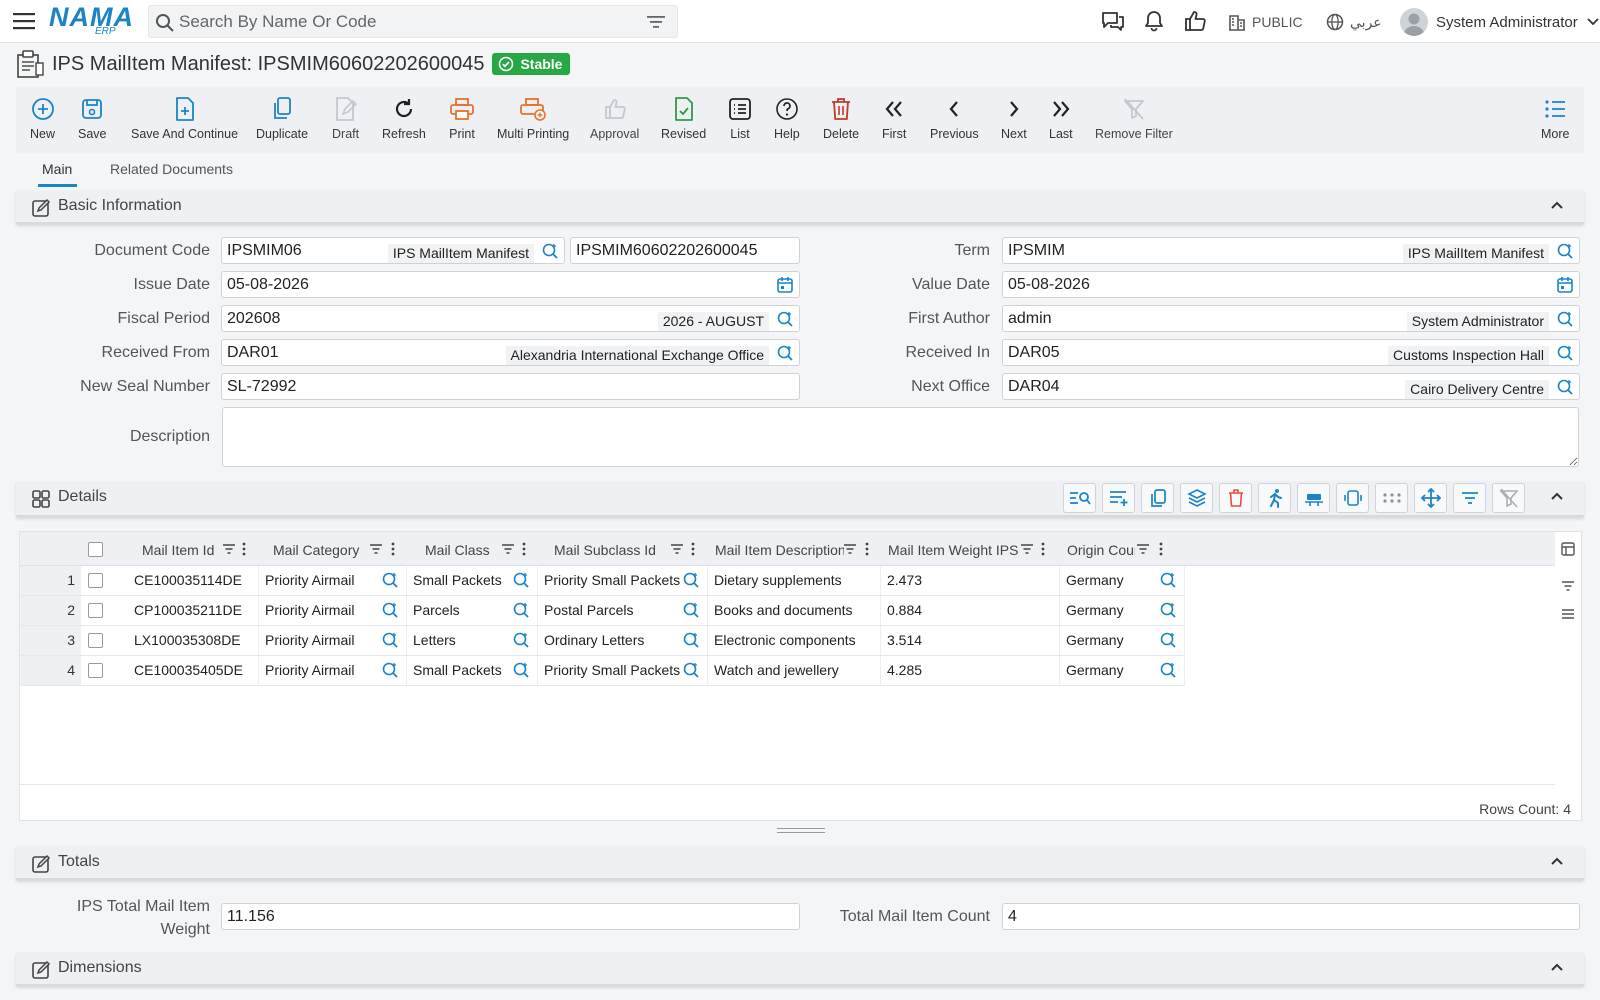  Describe the element at coordinates (970, 670) in the screenshot. I see `cell-weight: 4.285` at that location.